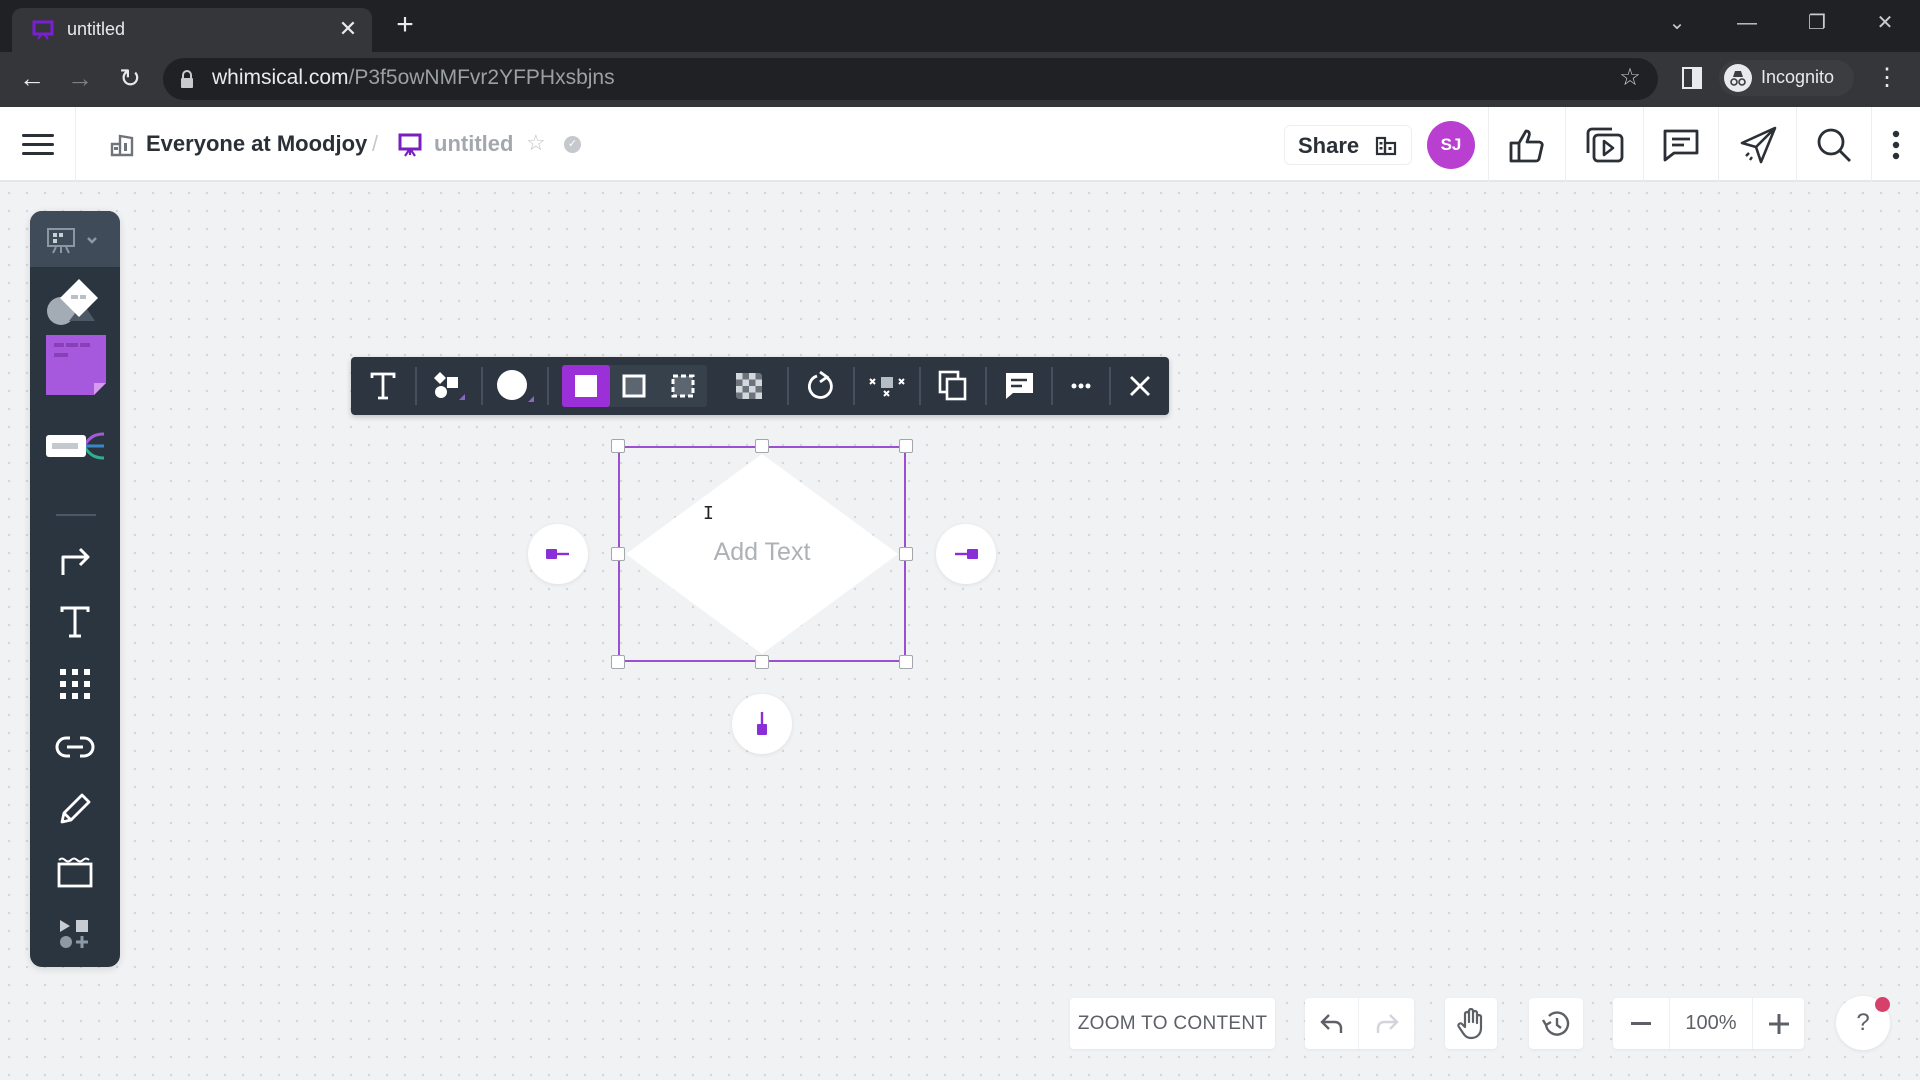  I want to click on shapes-tool, so click(75, 302).